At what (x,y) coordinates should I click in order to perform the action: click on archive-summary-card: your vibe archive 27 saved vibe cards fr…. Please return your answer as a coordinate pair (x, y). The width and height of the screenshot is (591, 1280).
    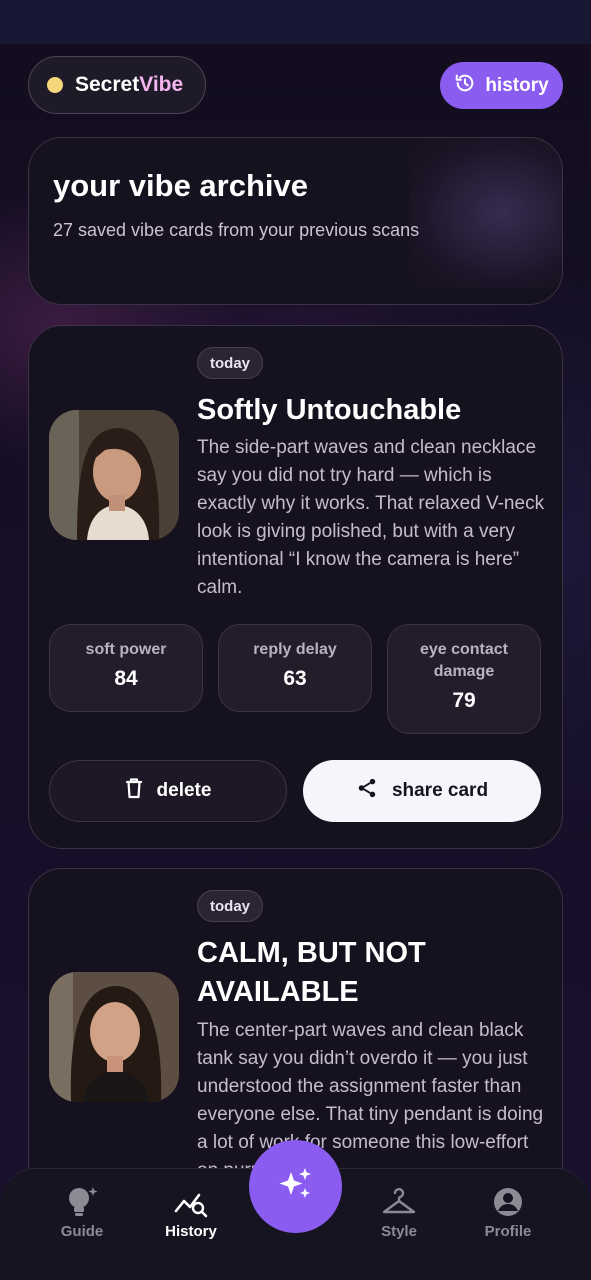
    Looking at the image, I should click on (295, 221).